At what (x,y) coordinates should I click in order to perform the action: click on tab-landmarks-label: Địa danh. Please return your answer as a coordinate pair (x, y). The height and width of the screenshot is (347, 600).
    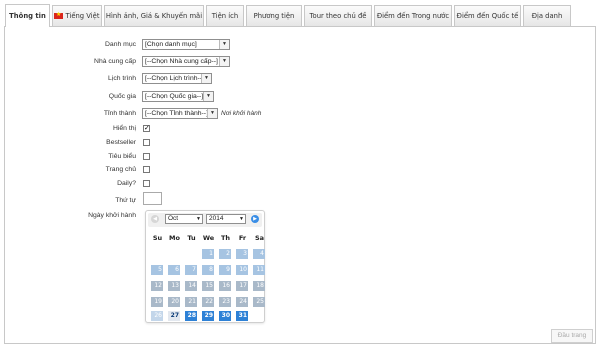
    Looking at the image, I should click on (547, 16).